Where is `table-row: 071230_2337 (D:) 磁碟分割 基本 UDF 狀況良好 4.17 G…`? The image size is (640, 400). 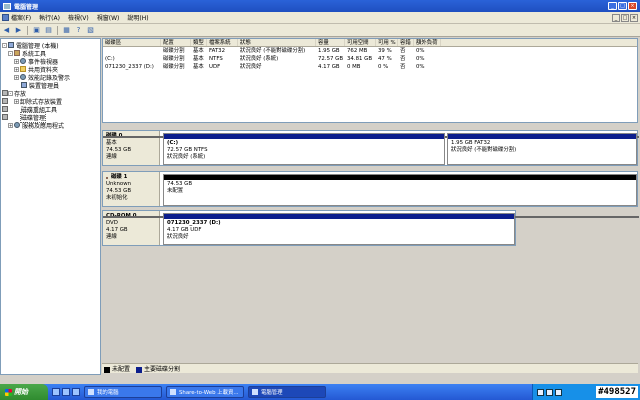
table-row: 071230_2337 (D:) 磁碟分割 基本 UDF 狀況良好 4.17 G… is located at coordinates (370, 67).